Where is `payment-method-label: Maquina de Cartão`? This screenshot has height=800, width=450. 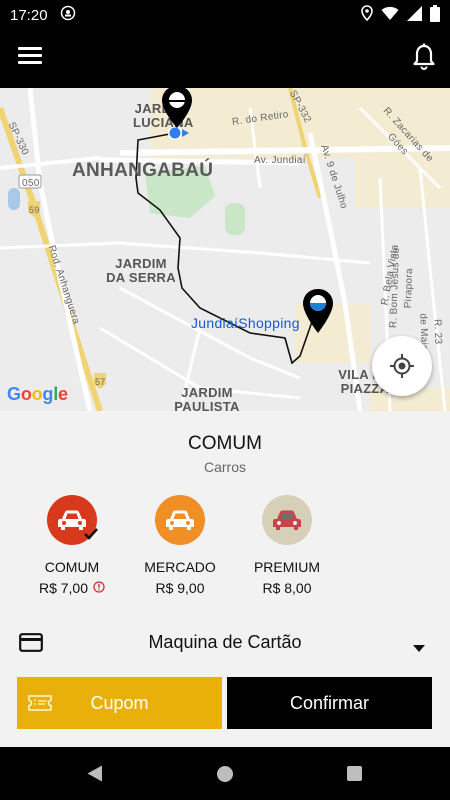
payment-method-label: Maquina de Cartão is located at coordinates (225, 642).